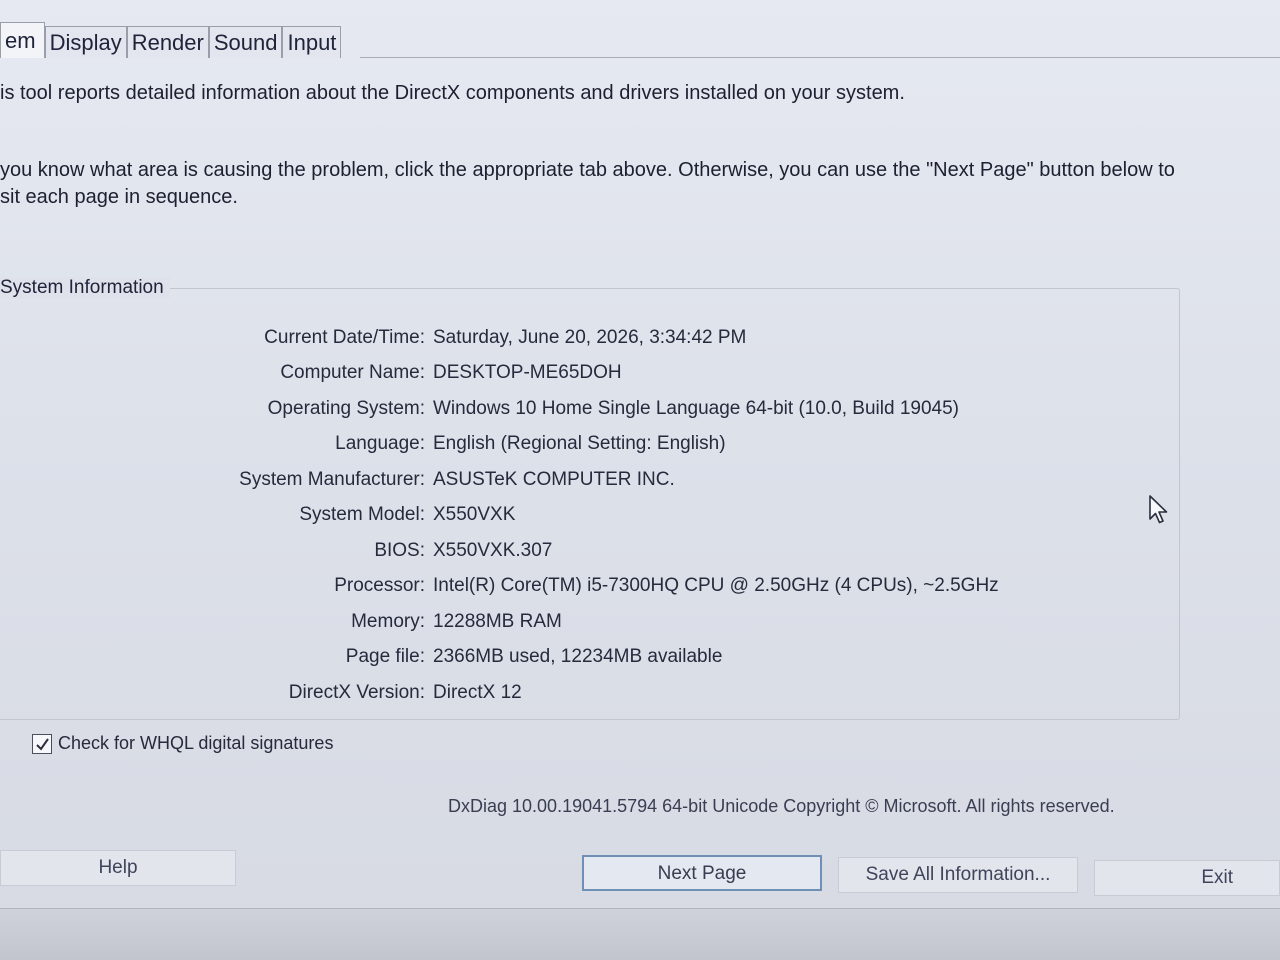  What do you see at coordinates (554, 479) in the screenshot?
I see `info-value: ASUSTeK COMPUTER INC.` at bounding box center [554, 479].